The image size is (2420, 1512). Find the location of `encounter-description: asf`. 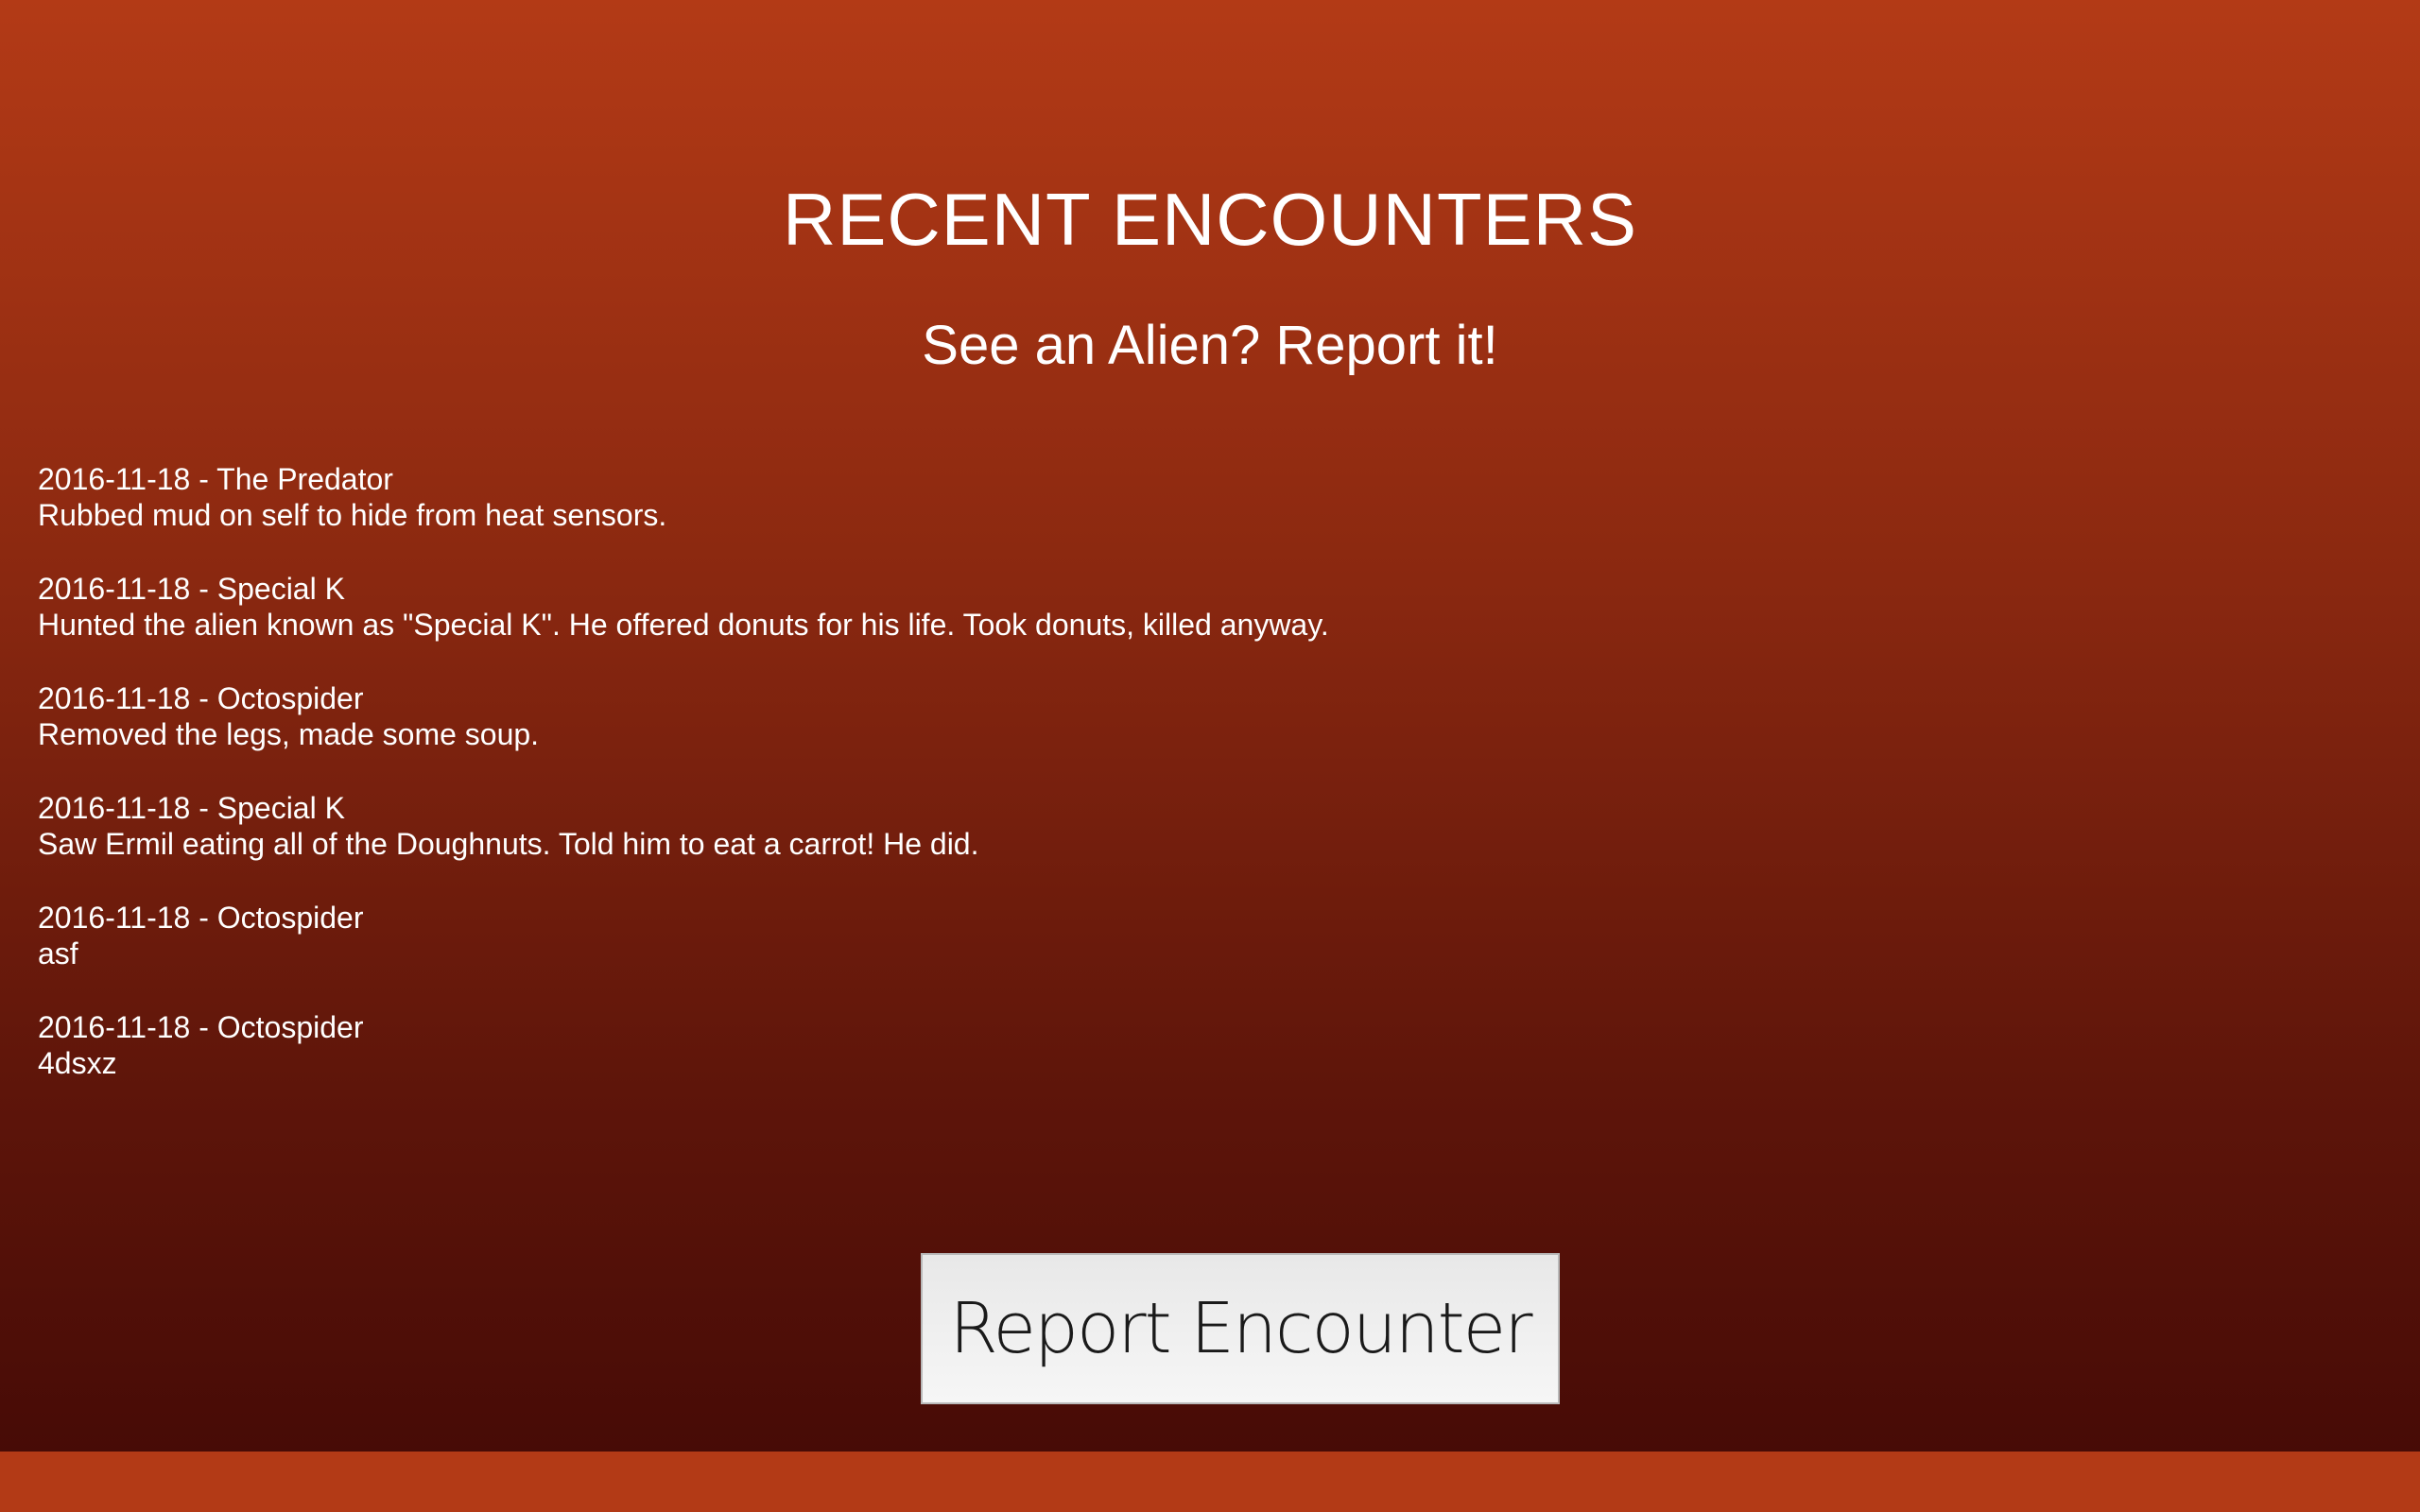

encounter-description: asf is located at coordinates (58, 953).